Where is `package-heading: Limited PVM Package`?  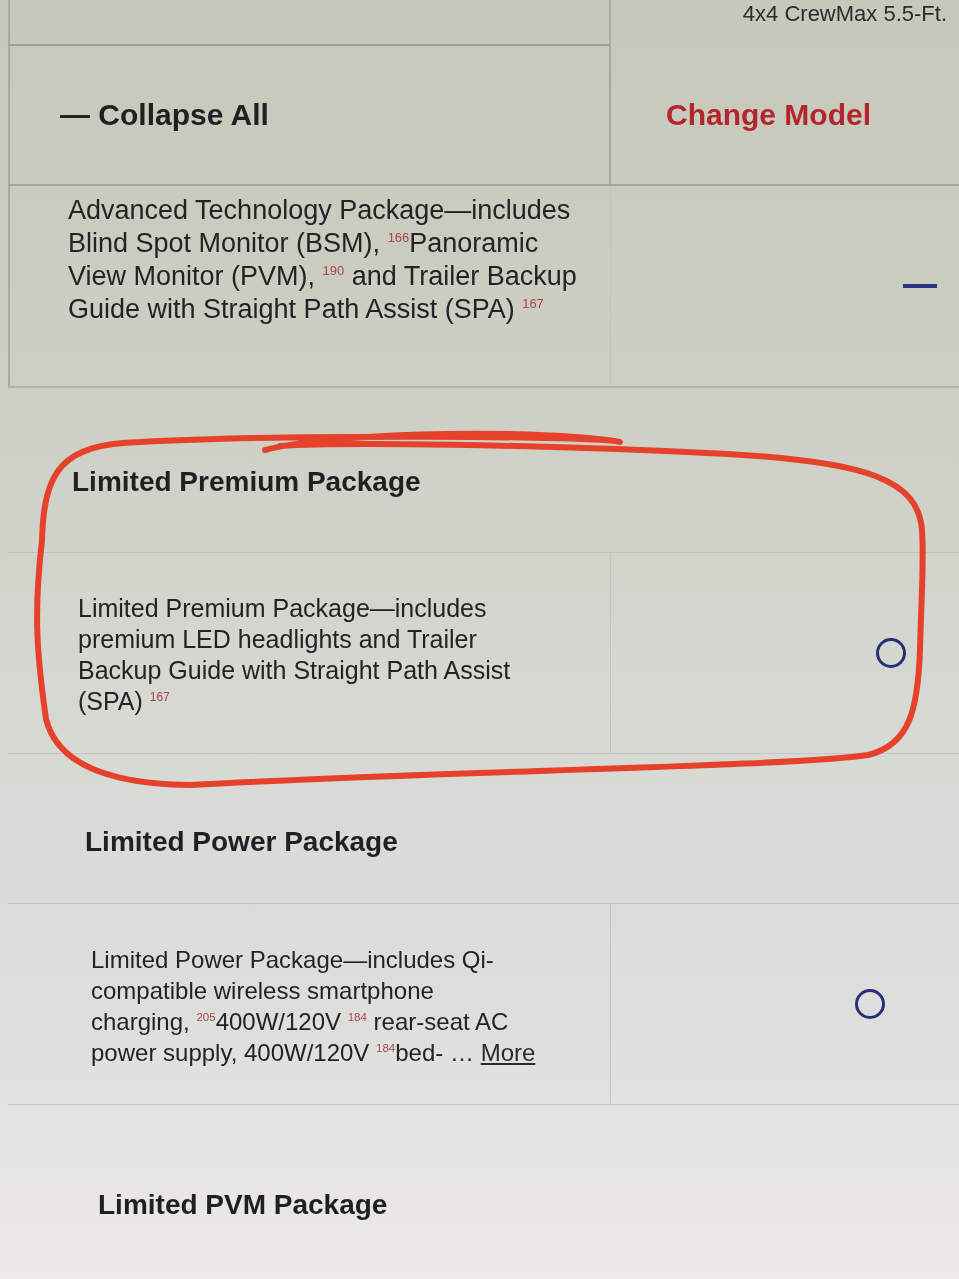
package-heading: Limited PVM Package is located at coordinates (243, 1205).